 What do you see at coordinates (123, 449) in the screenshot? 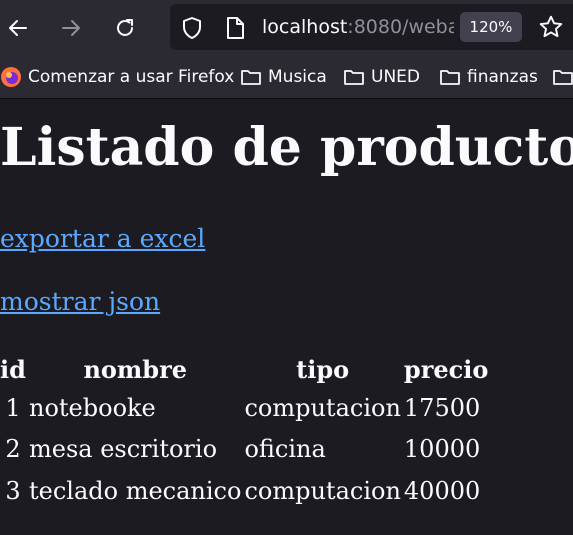
I see `cell-nombre: mesa escritorio` at bounding box center [123, 449].